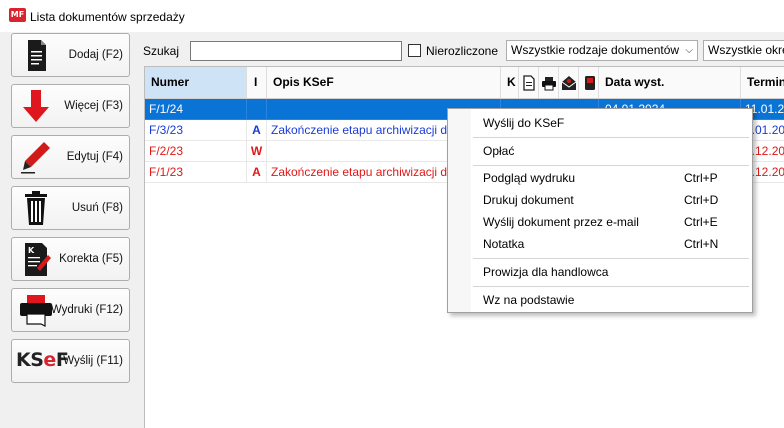  Describe the element at coordinates (36, 106) in the screenshot. I see `arrow-down-icon` at that location.